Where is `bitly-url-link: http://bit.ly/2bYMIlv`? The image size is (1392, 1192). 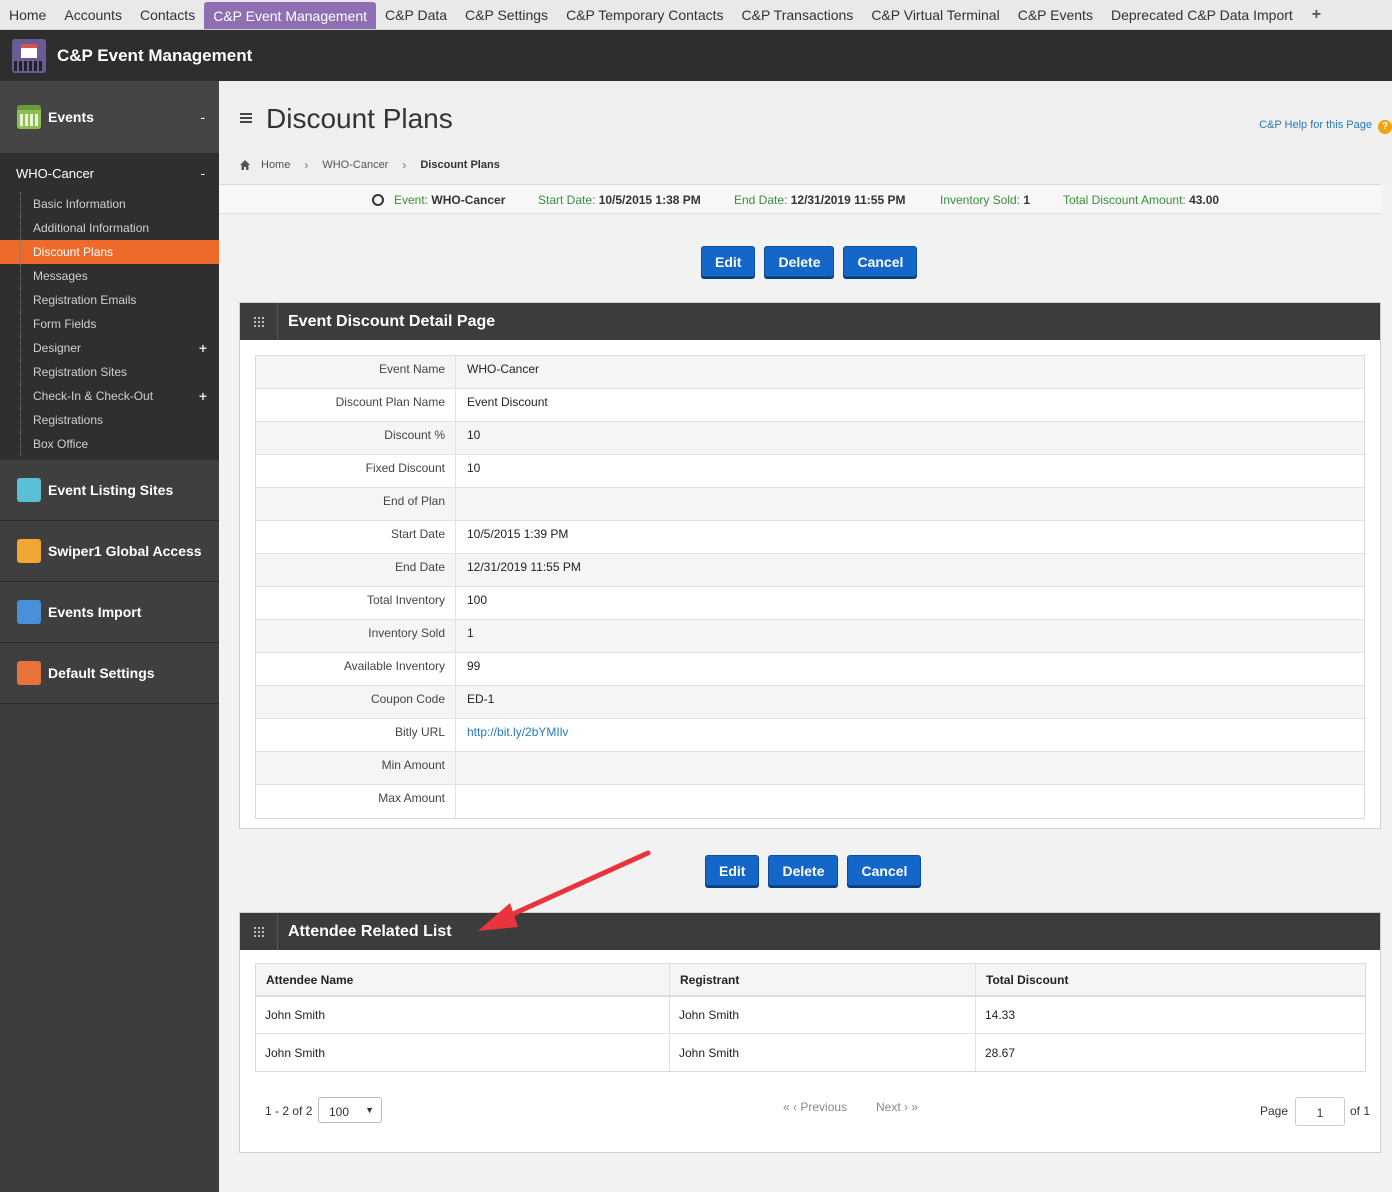
bitly-url-link: http://bit.ly/2bYMIlv is located at coordinates (517, 732).